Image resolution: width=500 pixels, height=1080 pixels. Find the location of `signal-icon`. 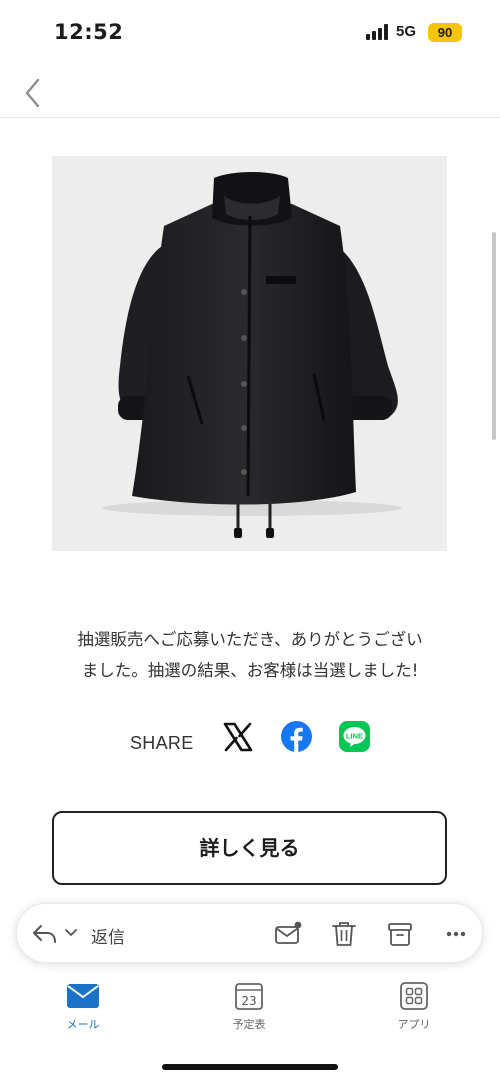

signal-icon is located at coordinates (378, 32).